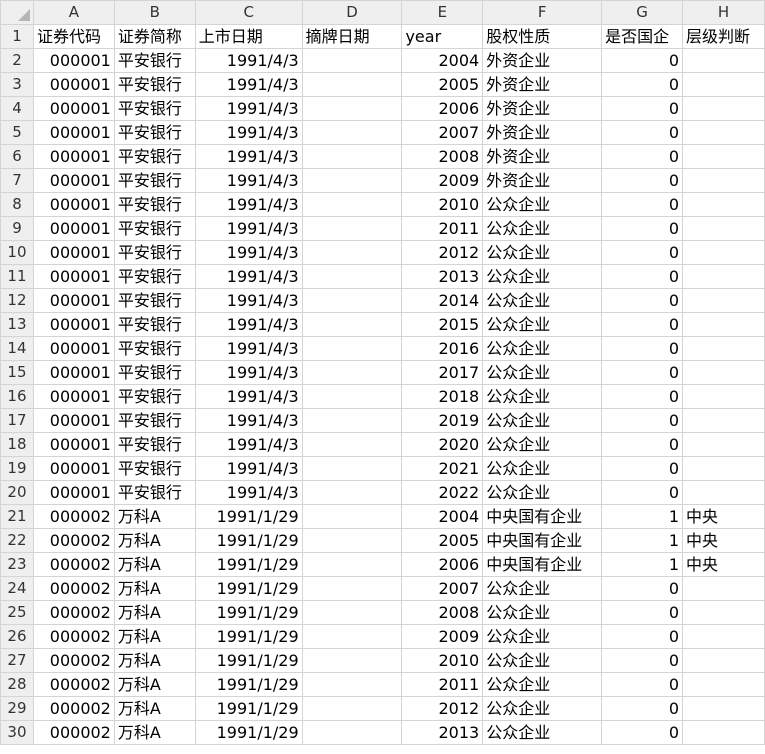 This screenshot has height=754, width=765. Describe the element at coordinates (442, 84) in the screenshot. I see `cell-year: 2005` at that location.